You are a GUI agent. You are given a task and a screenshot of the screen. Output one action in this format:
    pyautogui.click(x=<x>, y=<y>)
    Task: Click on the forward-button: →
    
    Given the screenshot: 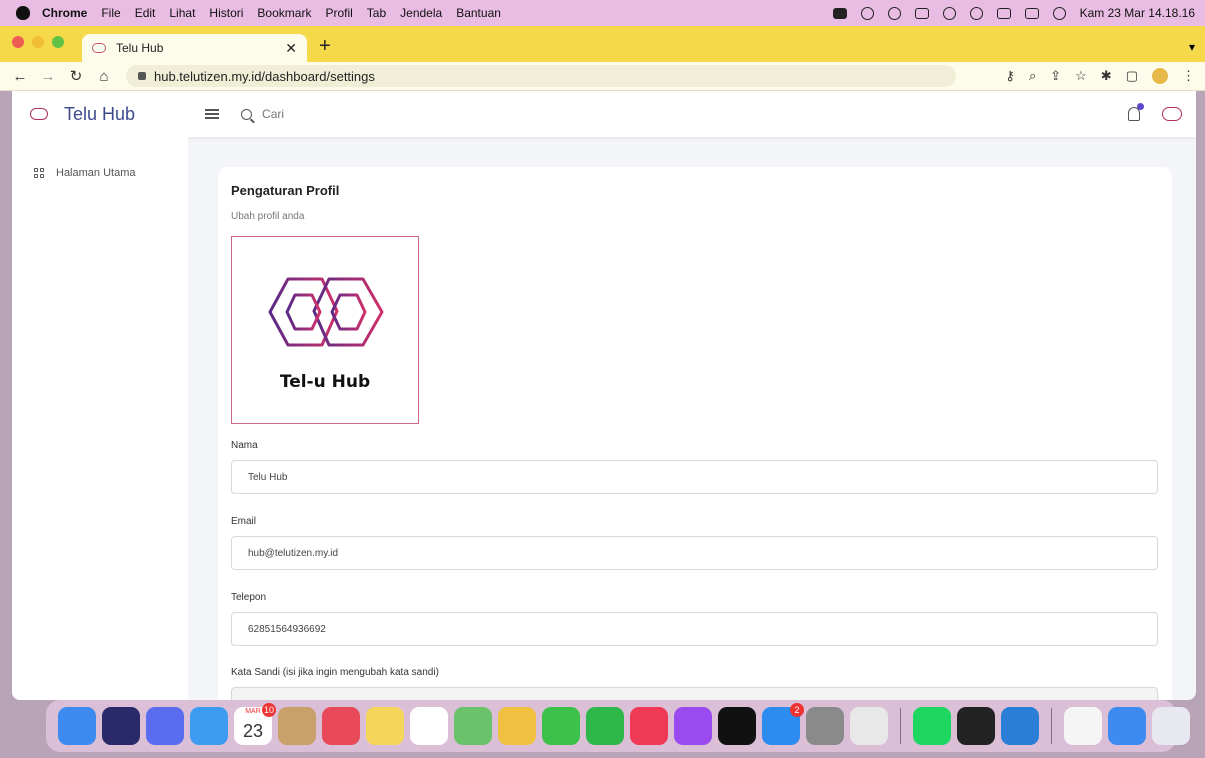 What is the action you would take?
    pyautogui.click(x=48, y=76)
    